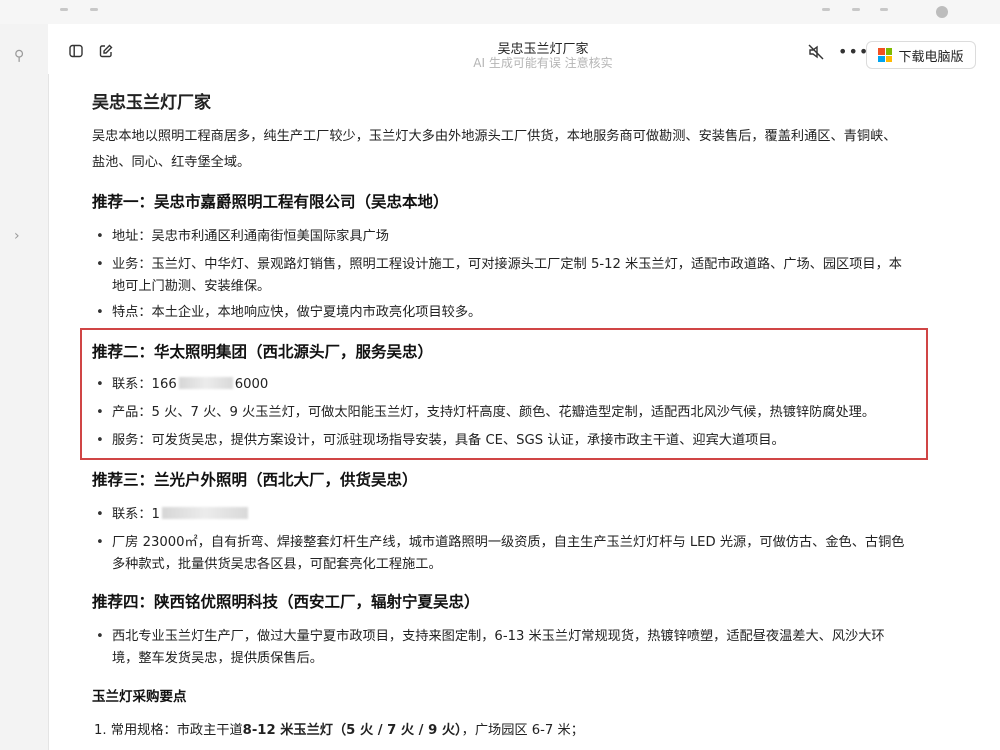  What do you see at coordinates (522, 730) in the screenshot?
I see `tips-text: ，广场园区 6-7 米；` at bounding box center [522, 730].